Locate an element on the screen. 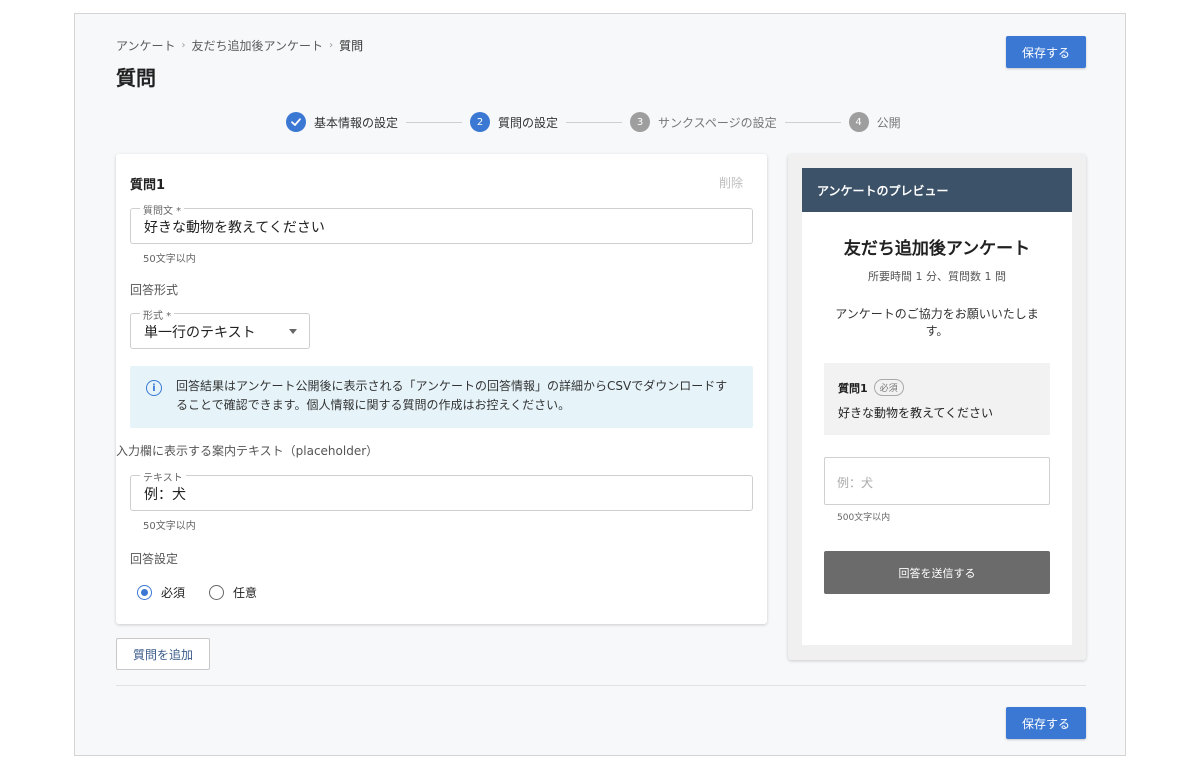 This screenshot has height=770, width=1200. placeholder-field: テキスト 例：犬 is located at coordinates (441, 490).